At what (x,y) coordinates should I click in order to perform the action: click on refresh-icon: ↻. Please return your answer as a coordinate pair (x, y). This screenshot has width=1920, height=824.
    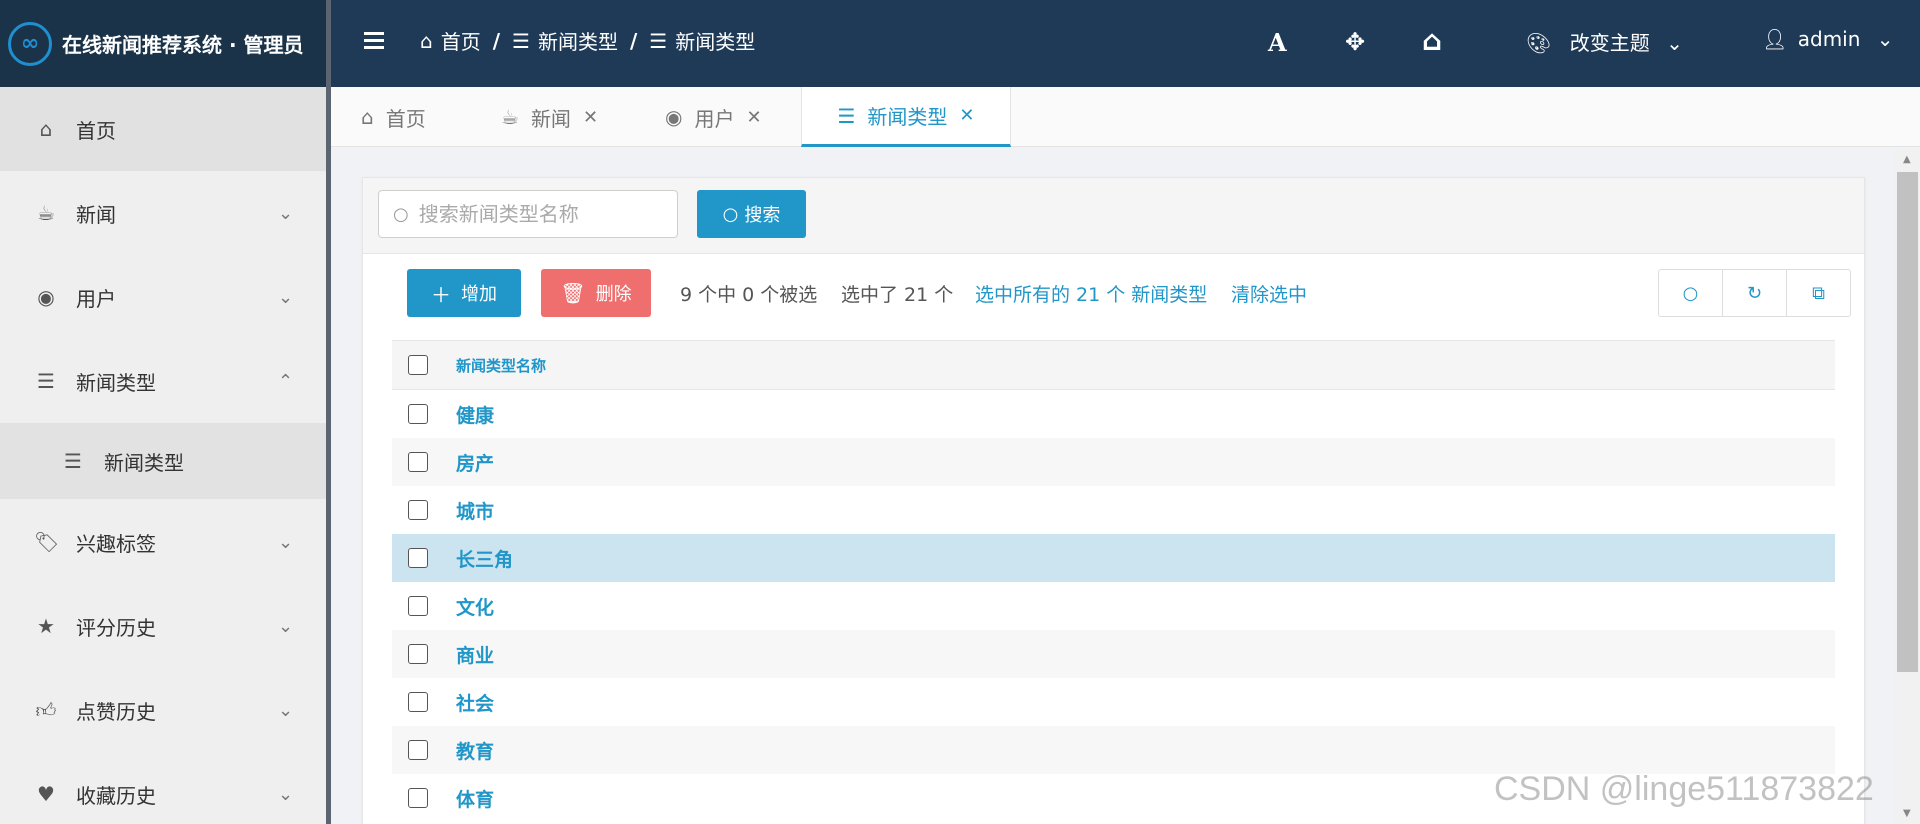
    Looking at the image, I should click on (1755, 293).